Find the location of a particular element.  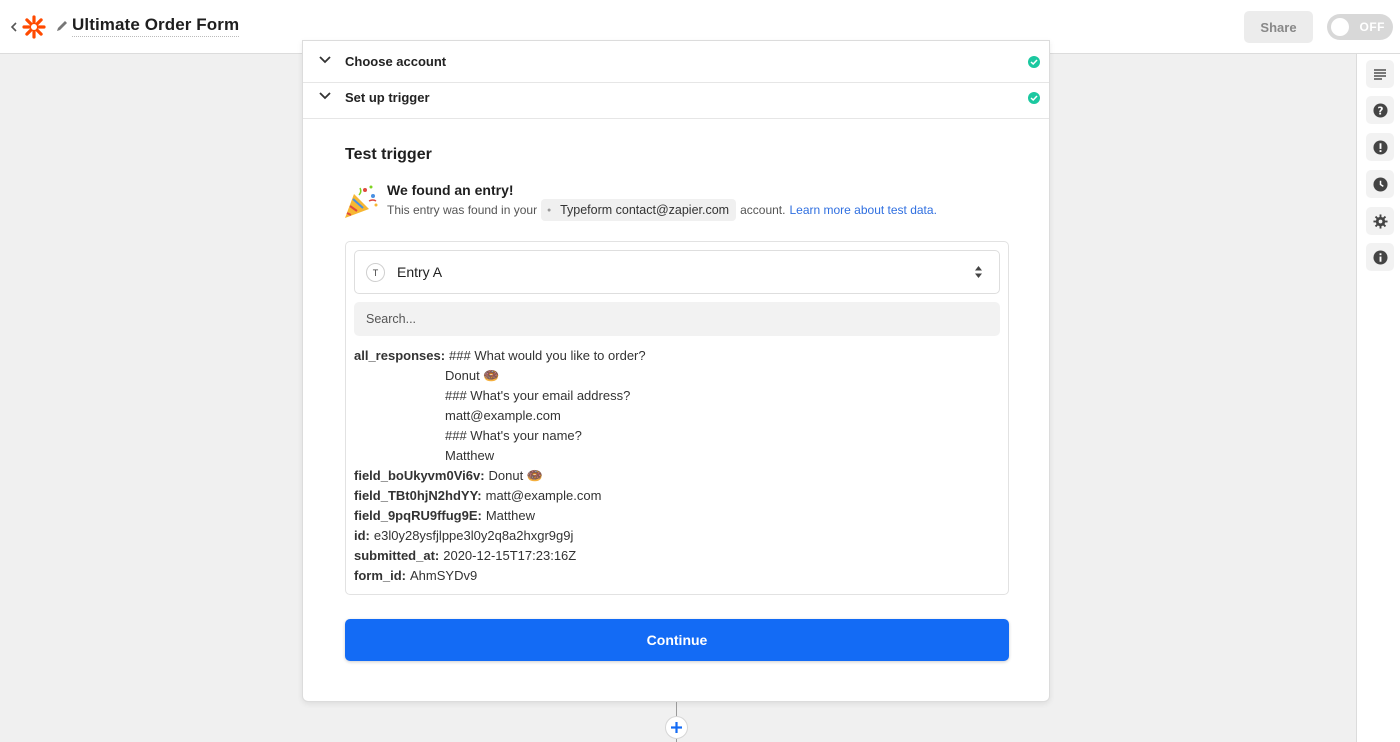

field-value: ### What's your name? is located at coordinates (513, 435).